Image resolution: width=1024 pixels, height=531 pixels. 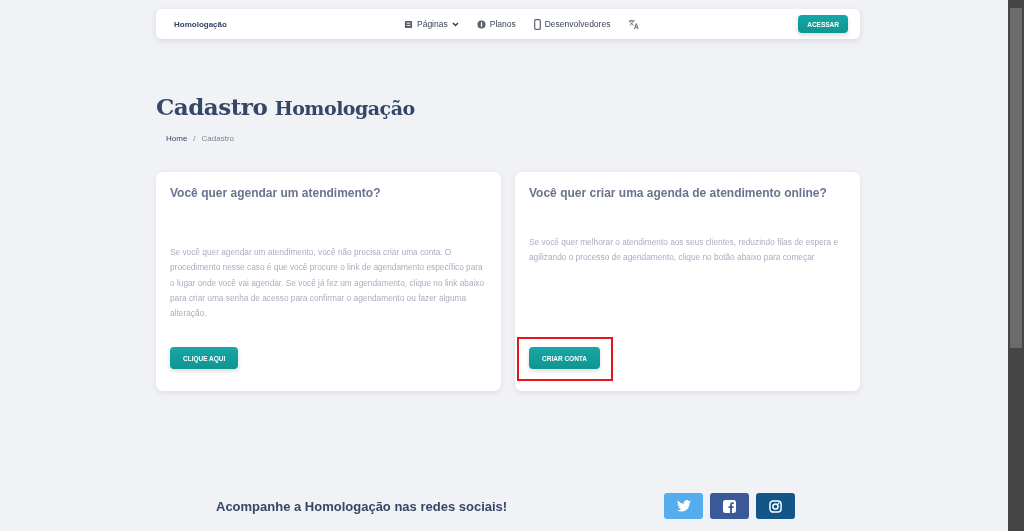 I want to click on breadcrumb-item: Home, so click(x=177, y=138).